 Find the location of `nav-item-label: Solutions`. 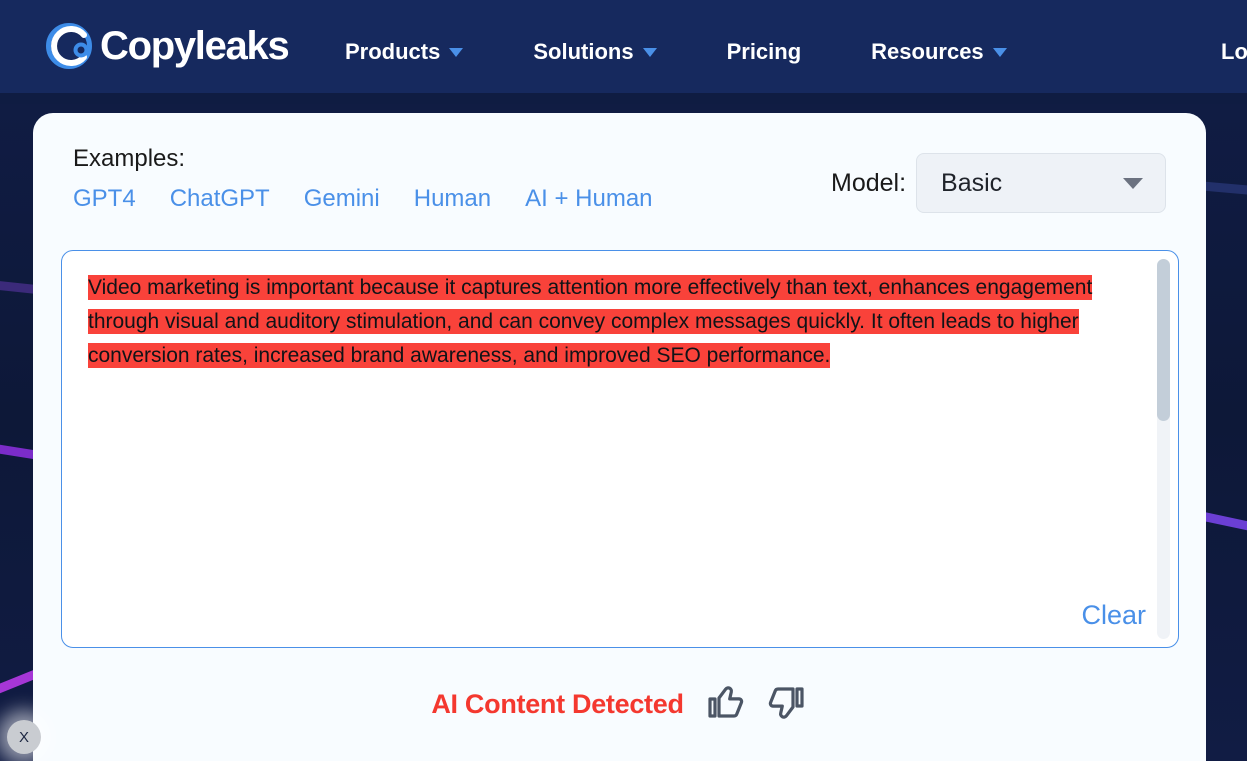

nav-item-label: Solutions is located at coordinates (583, 51).